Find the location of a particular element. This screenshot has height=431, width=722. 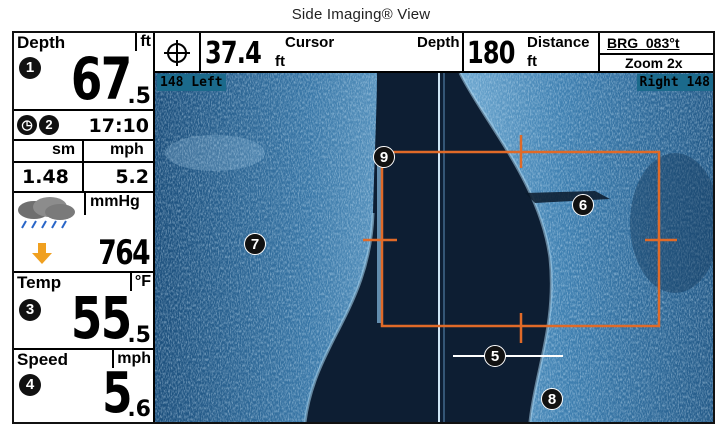

cursor-crosshair-icon is located at coordinates (177, 53).